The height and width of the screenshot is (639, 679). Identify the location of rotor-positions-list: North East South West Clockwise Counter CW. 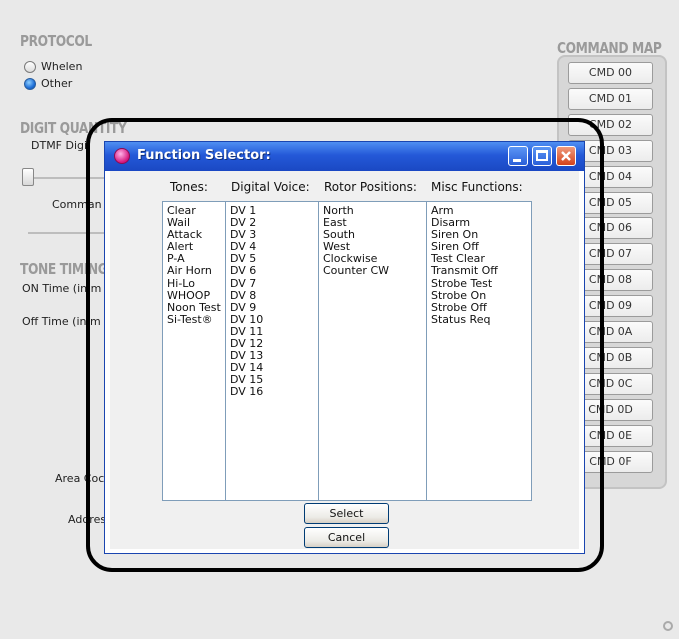
(372, 351).